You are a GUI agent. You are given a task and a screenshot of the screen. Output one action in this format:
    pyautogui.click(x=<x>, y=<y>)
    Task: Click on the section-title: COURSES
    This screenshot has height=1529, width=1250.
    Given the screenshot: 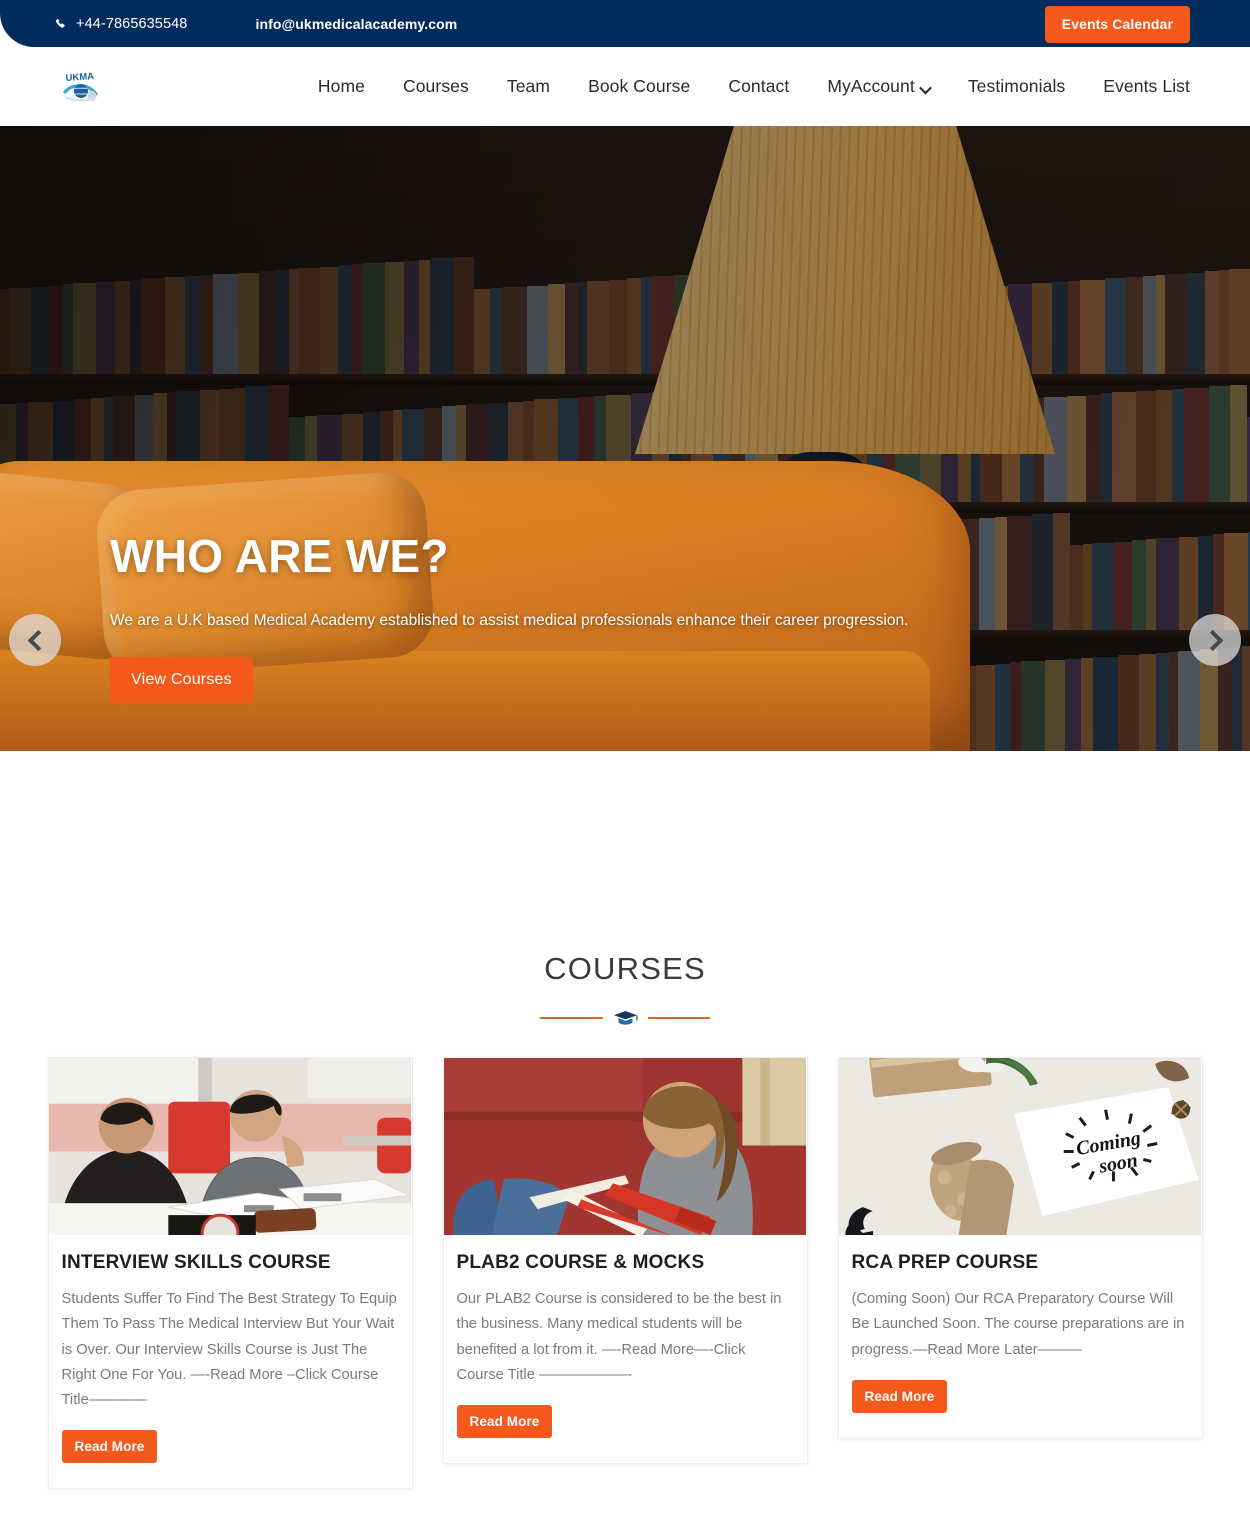 What is the action you would take?
    pyautogui.click(x=625, y=968)
    